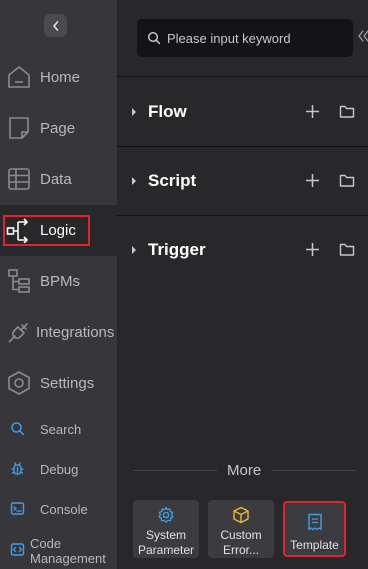 The width and height of the screenshot is (368, 569). I want to click on tool-item-label: Code Management, so click(68, 551).